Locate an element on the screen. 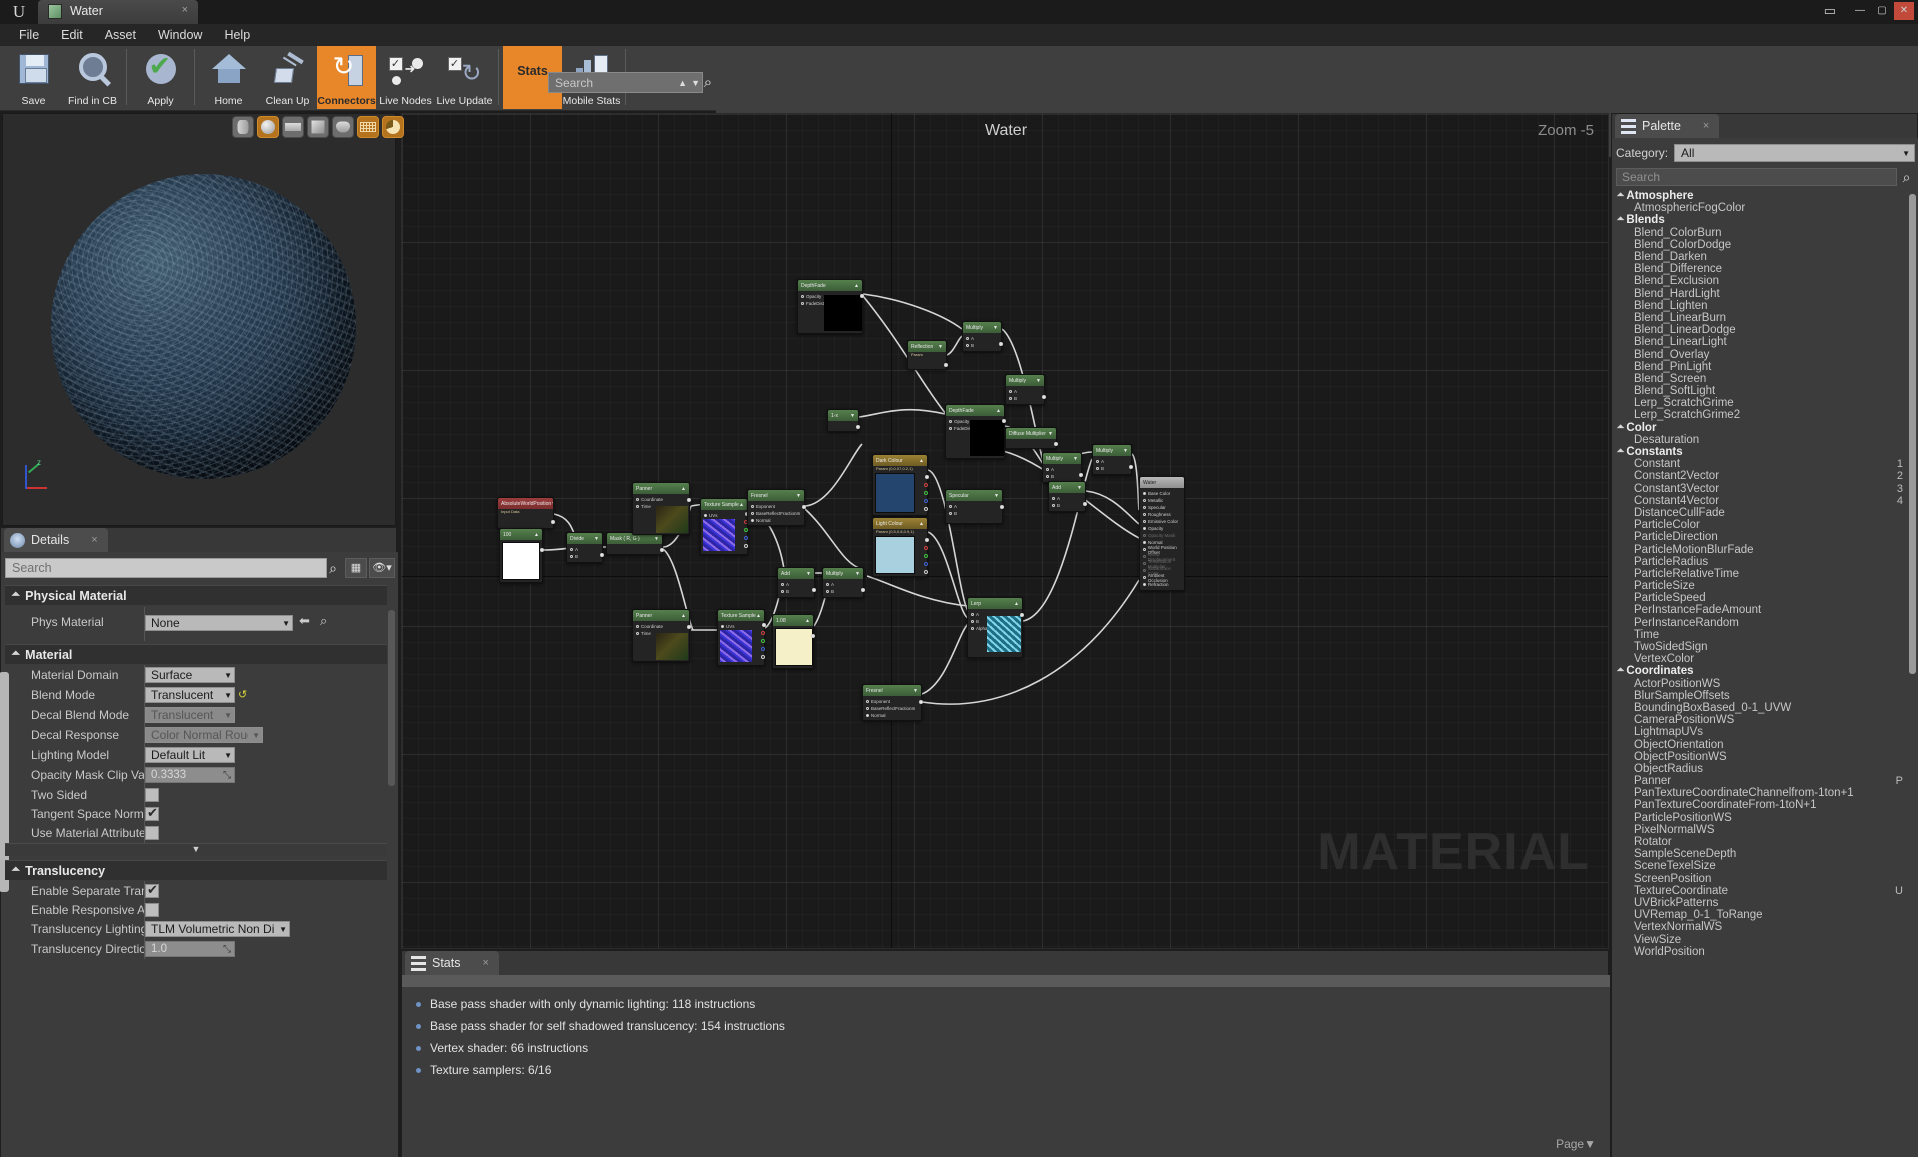  node-output-b is located at coordinates (926, 501).